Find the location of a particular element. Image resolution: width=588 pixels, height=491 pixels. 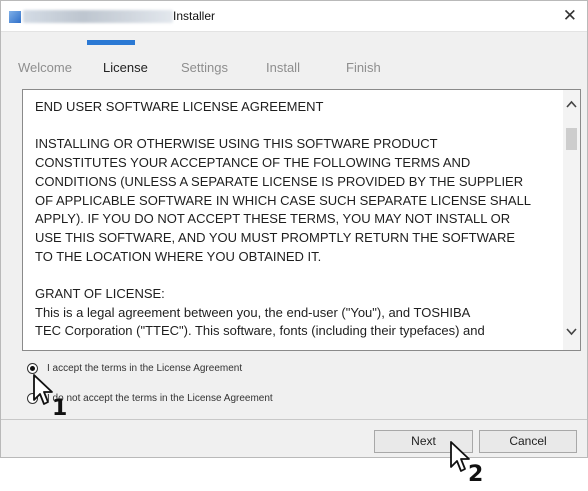

tab-install: Install is located at coordinates (283, 67).